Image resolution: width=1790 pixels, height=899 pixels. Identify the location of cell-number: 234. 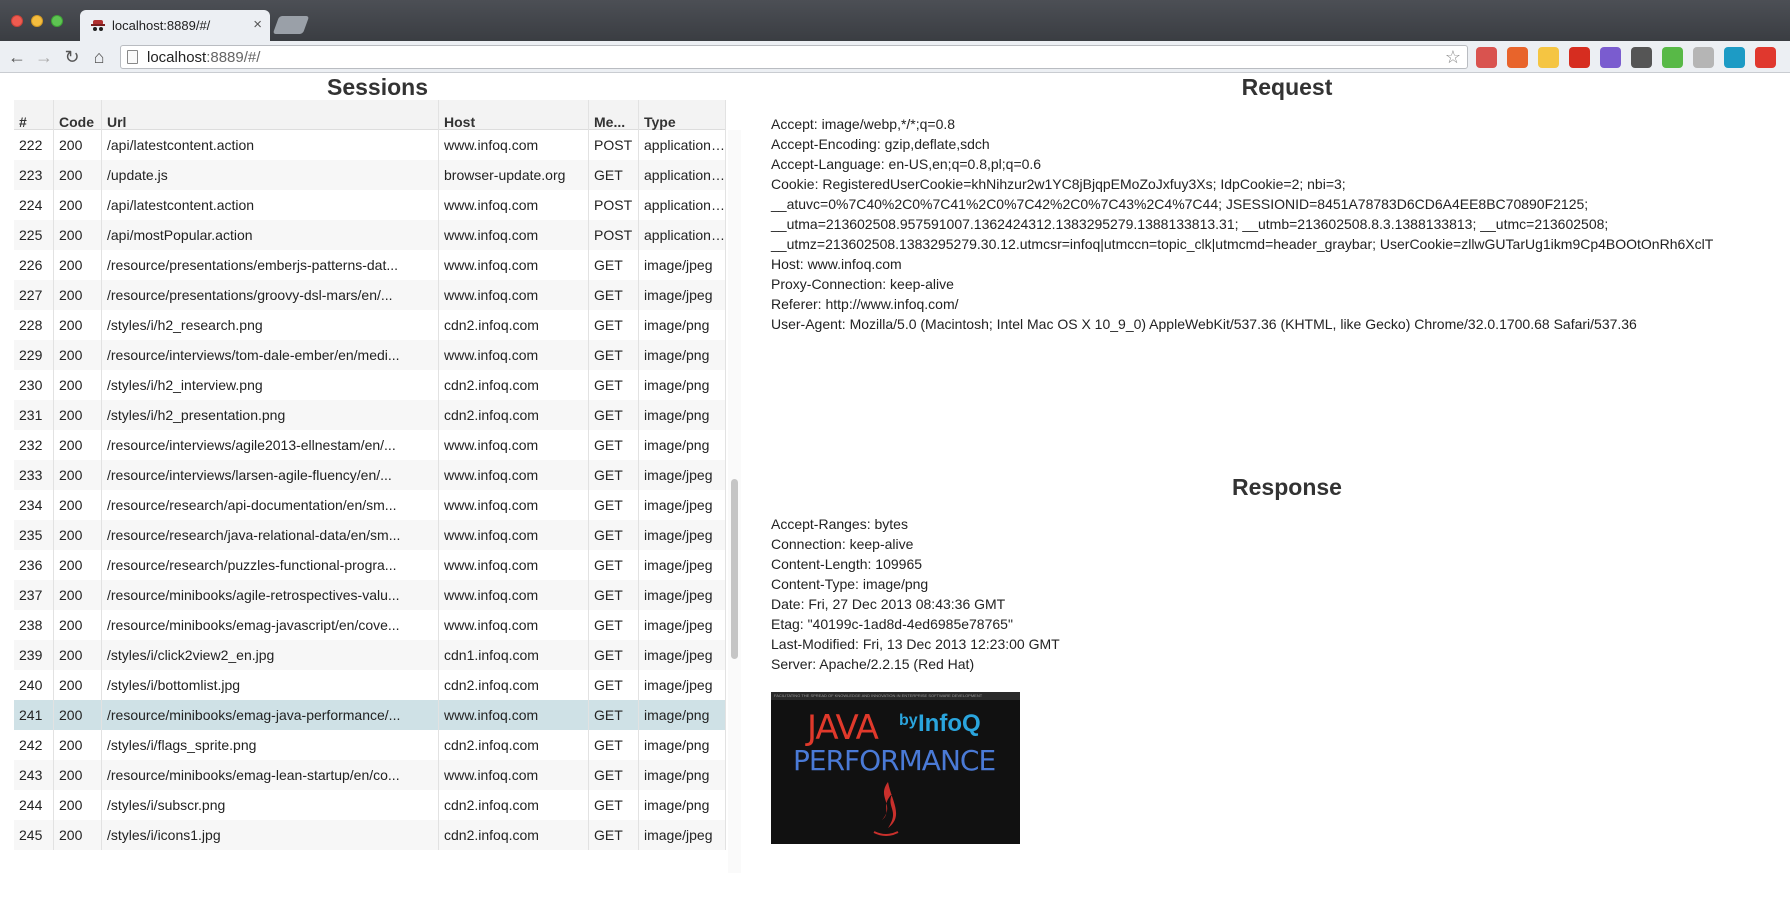
(34, 505).